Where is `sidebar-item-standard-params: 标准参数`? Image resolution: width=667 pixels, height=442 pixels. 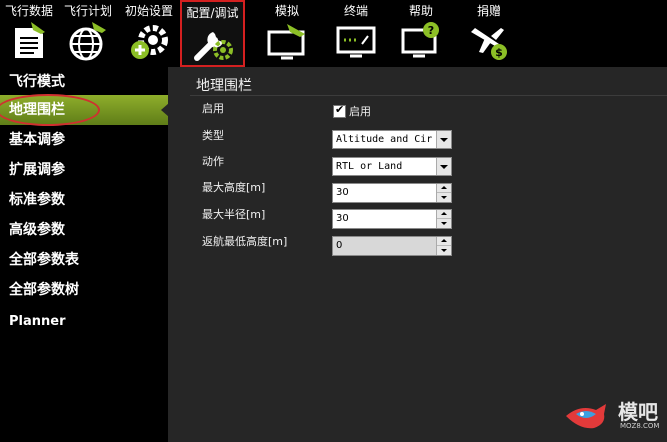
sidebar-item-standard-params: 标准参数 is located at coordinates (84, 200).